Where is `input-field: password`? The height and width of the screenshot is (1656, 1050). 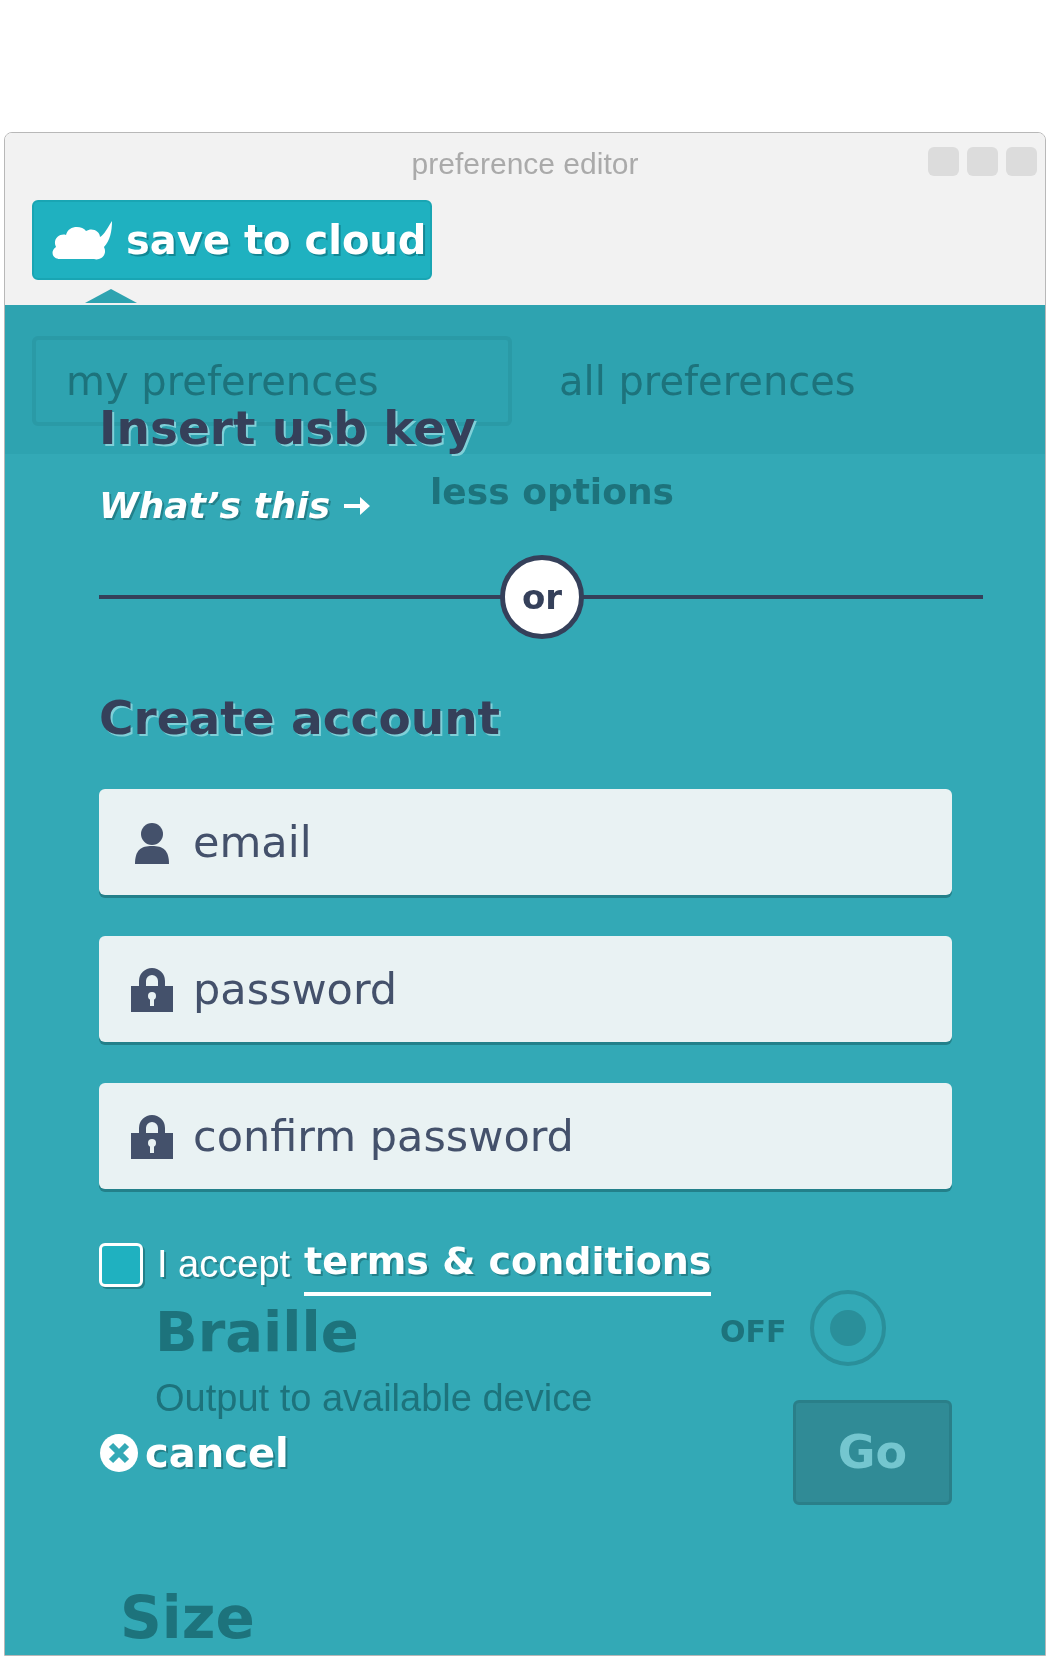 input-field: password is located at coordinates (525, 989).